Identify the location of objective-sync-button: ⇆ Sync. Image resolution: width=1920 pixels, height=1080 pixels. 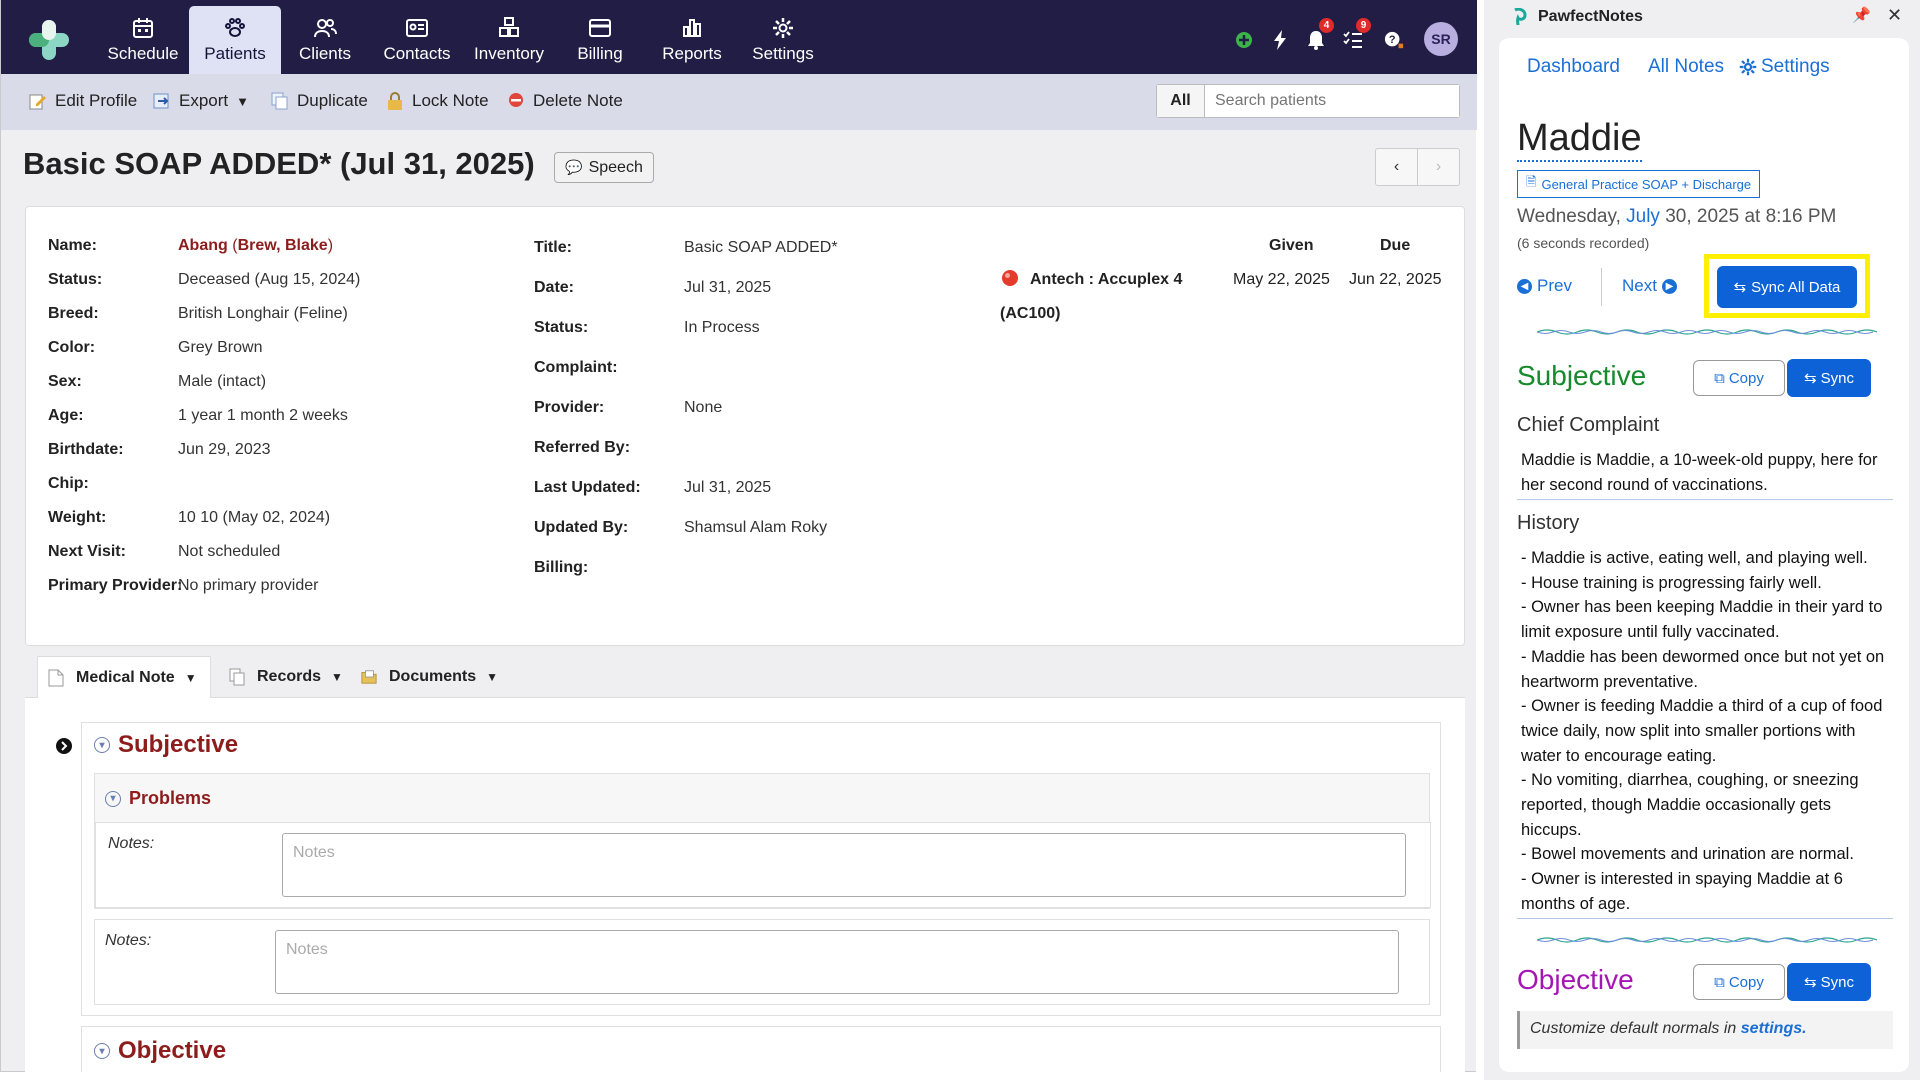
(1829, 982).